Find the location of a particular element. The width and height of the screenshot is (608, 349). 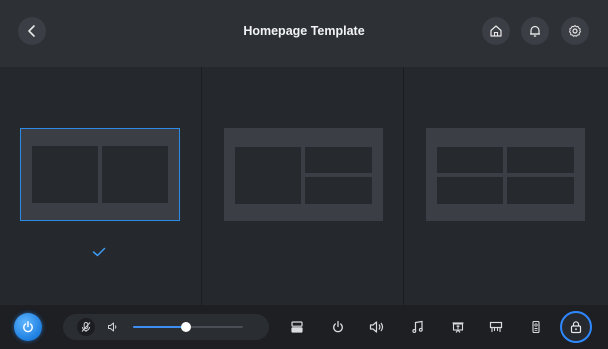

display-button is located at coordinates (496, 327).